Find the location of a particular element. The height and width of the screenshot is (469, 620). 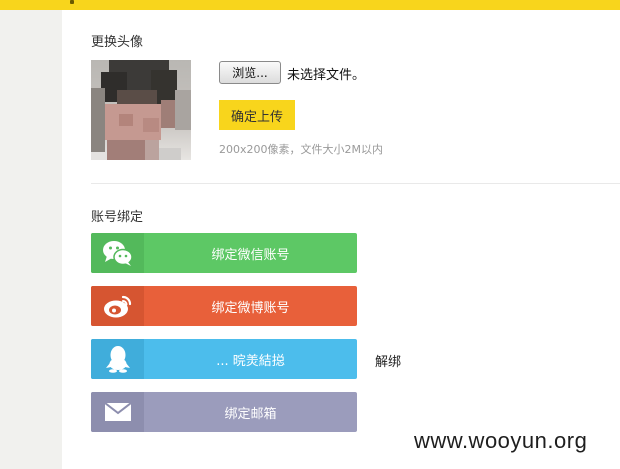

avatar-section-title: 更换头像 is located at coordinates (117, 42).